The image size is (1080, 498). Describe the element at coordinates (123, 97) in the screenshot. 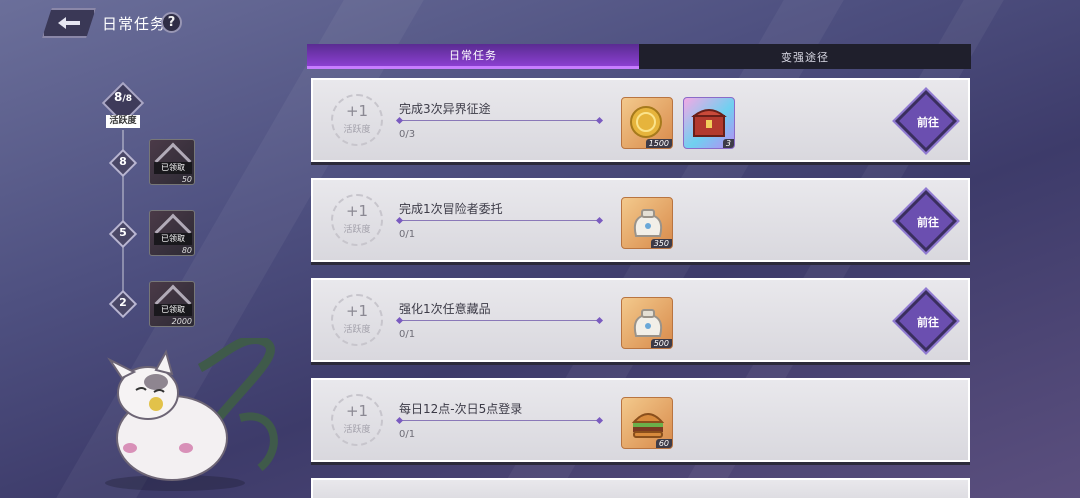

I see `activity-count: 8/8` at that location.